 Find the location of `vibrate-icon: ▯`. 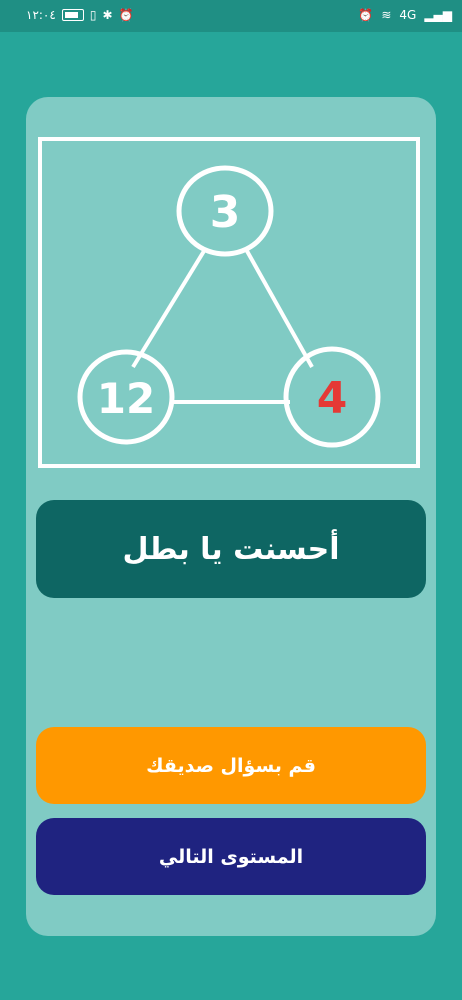

vibrate-icon: ▯ is located at coordinates (93, 15).